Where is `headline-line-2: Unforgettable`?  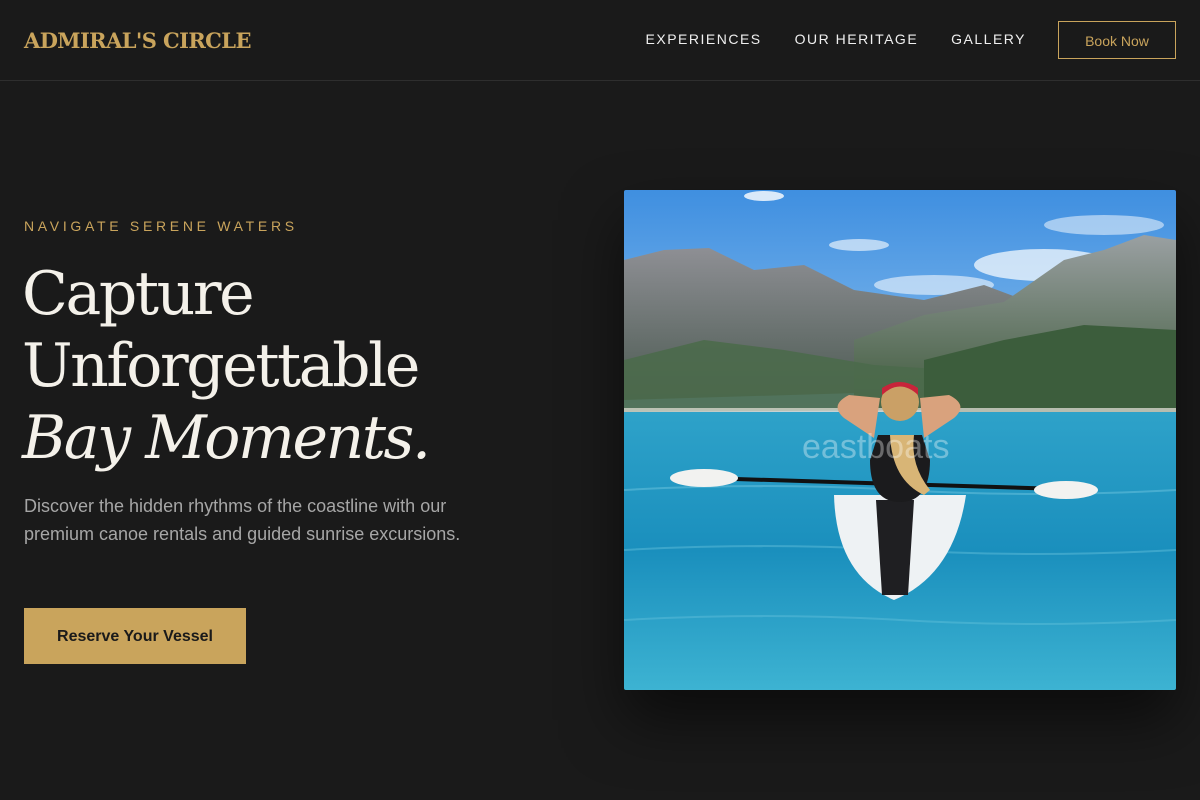 headline-line-2: Unforgettable is located at coordinates (221, 366).